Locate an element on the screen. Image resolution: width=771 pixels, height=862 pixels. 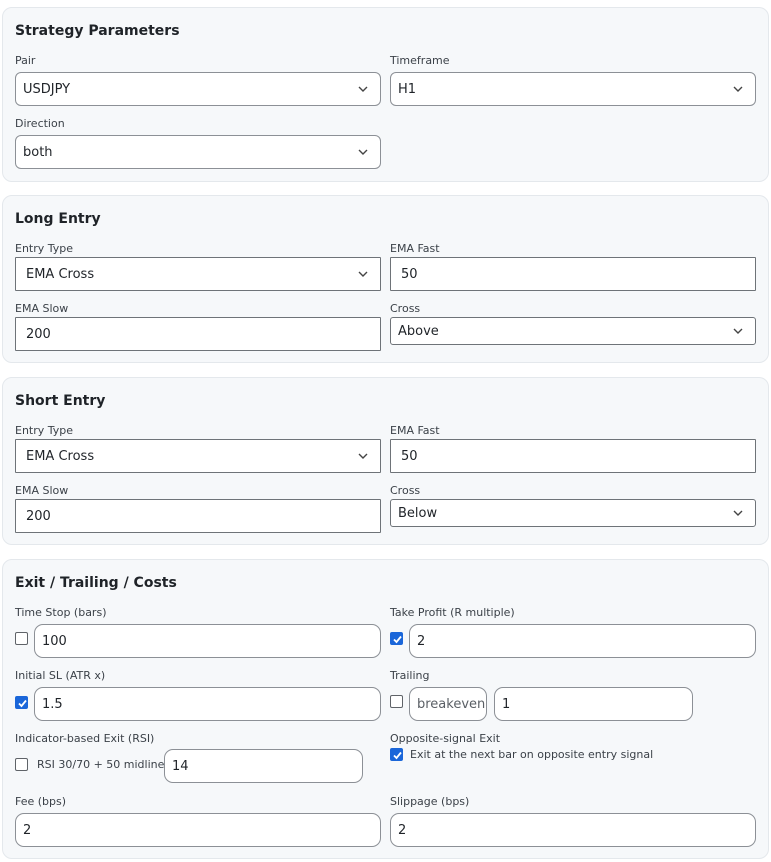
trailing-label: Trailing is located at coordinates (410, 675).